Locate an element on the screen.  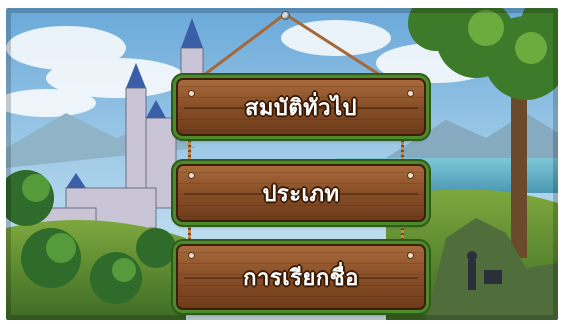
menu-label-general-properties: สมบัติทั่วไป is located at coordinates (301, 108).